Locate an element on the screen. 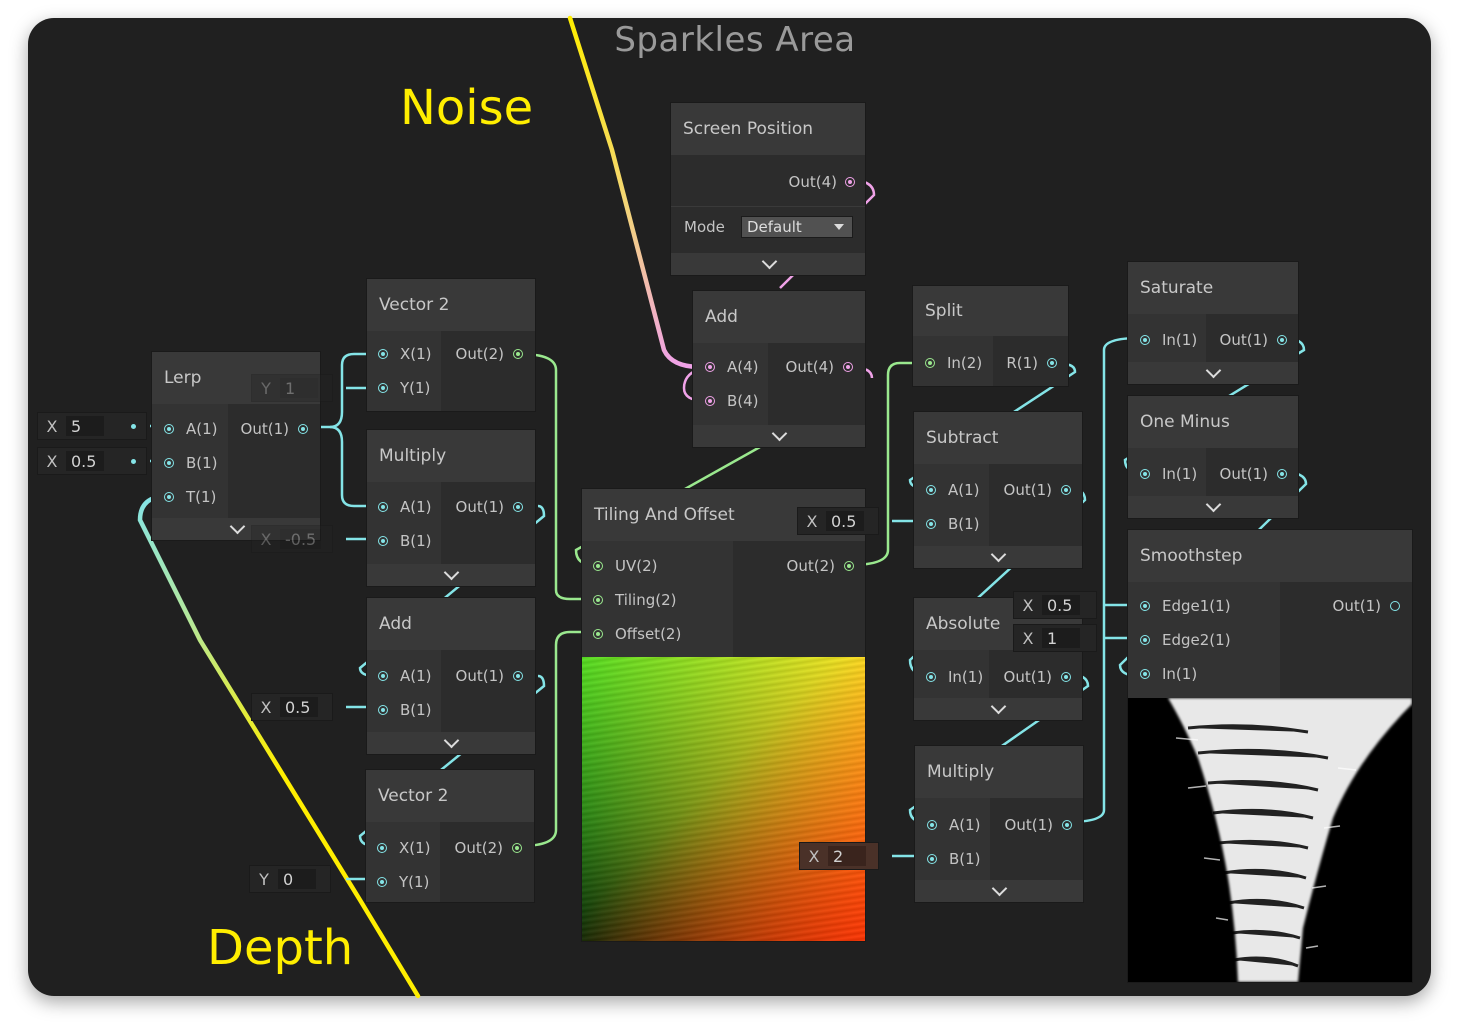 The image size is (1459, 1035). field-value: 5 is located at coordinates (85, 426).